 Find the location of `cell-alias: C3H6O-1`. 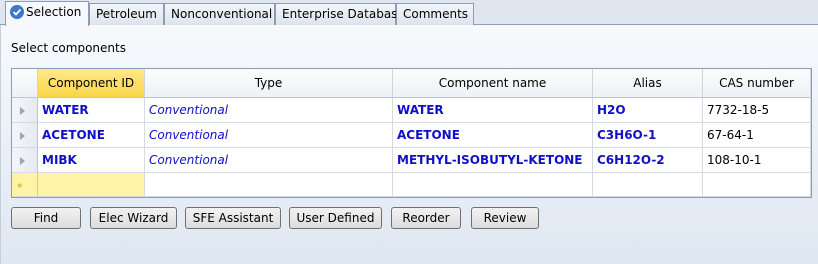

cell-alias: C3H6O-1 is located at coordinates (648, 135).